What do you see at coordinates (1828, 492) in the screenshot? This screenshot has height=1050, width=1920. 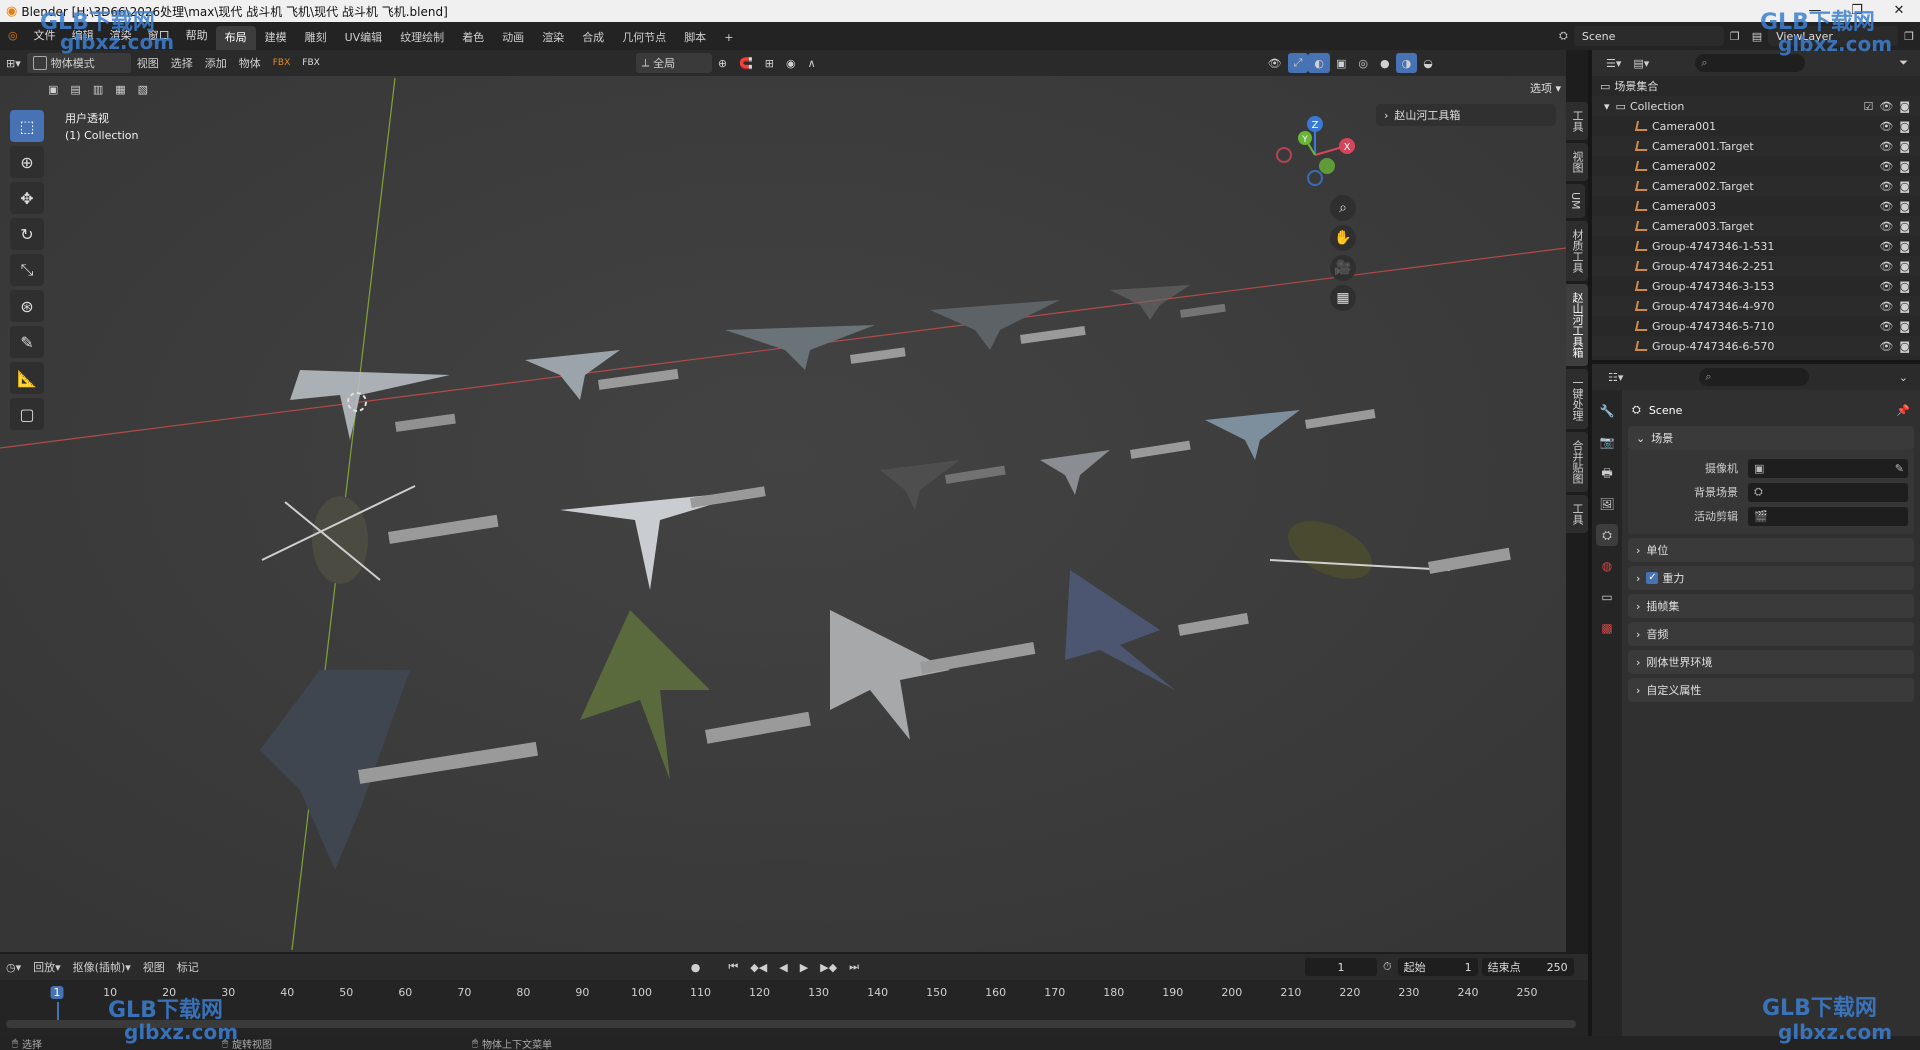 I see `background-scene-field: ⛭` at bounding box center [1828, 492].